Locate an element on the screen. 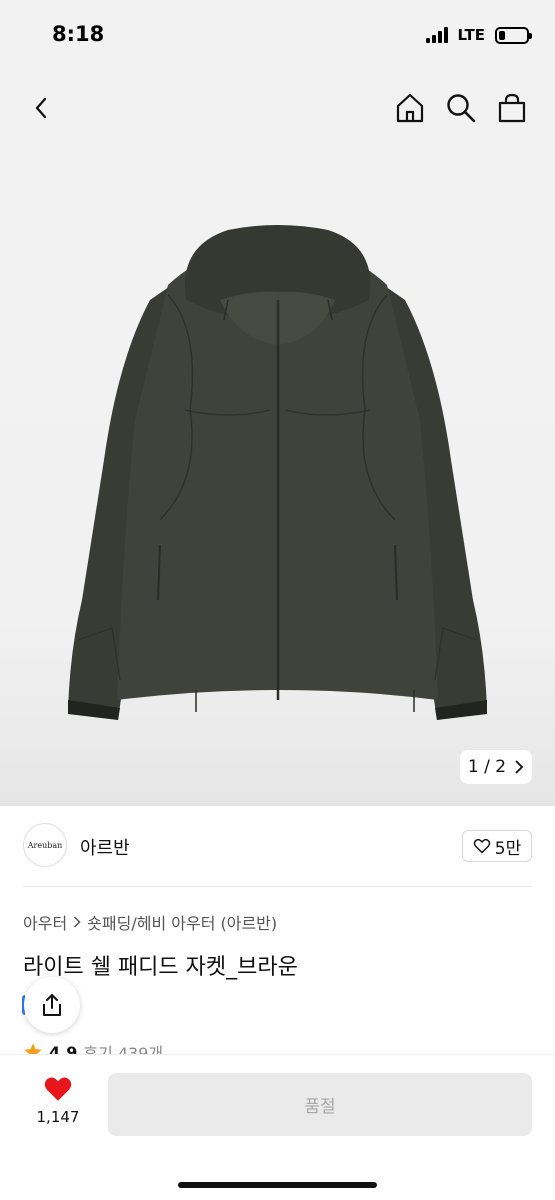 Image resolution: width=555 pixels, height=1200 pixels. network-label: LTE is located at coordinates (471, 35).